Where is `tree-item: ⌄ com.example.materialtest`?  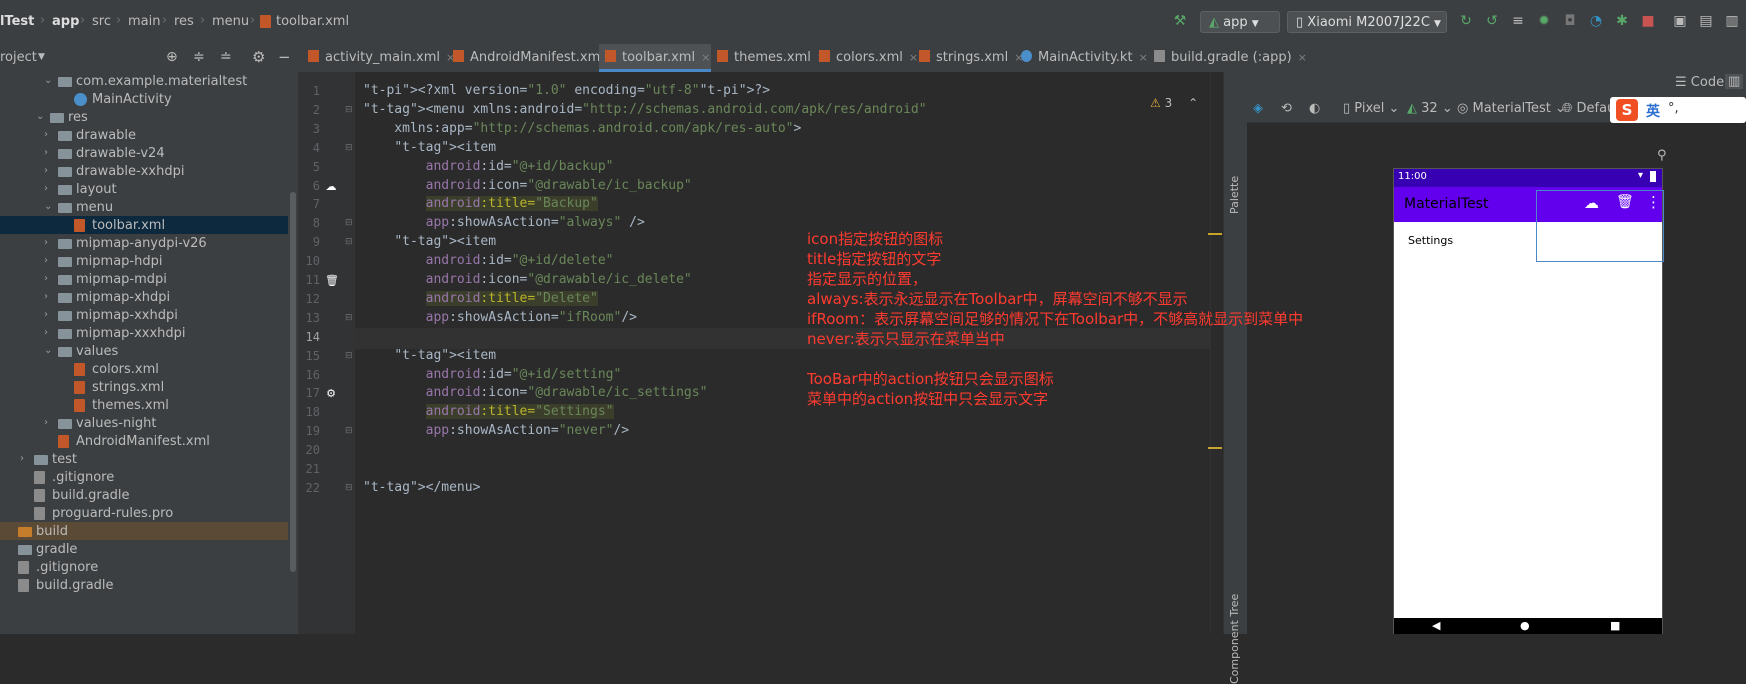 tree-item: ⌄ com.example.materialtest is located at coordinates (144, 81).